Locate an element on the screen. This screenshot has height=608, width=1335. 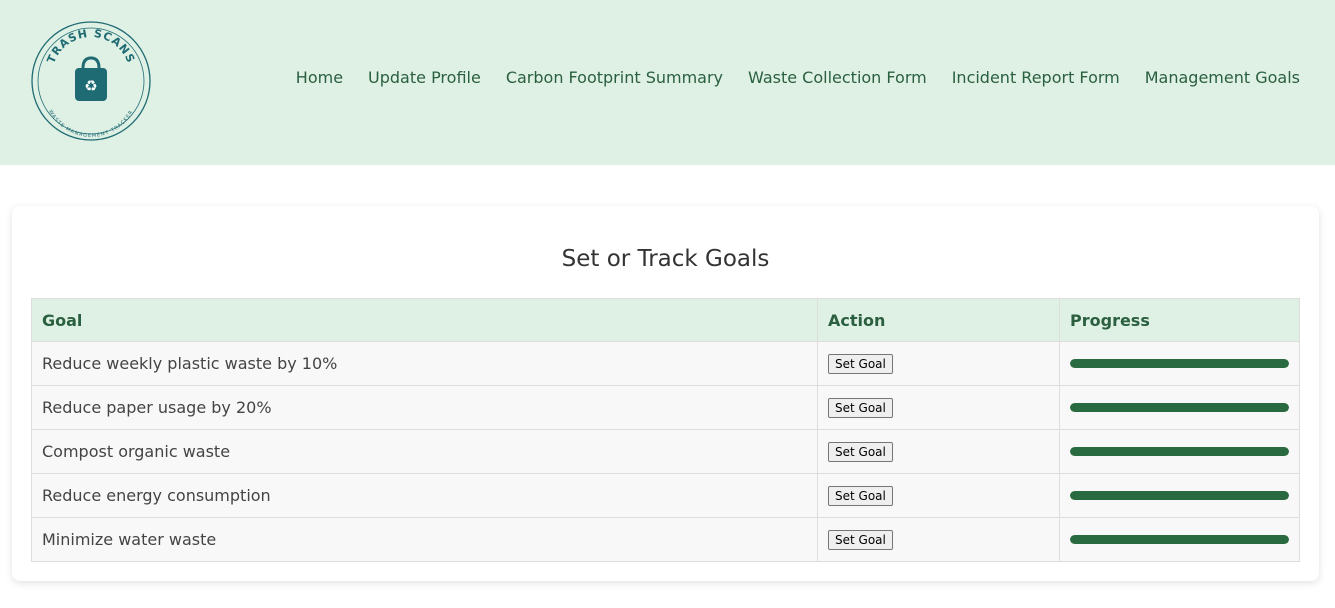
header-goal: Goal is located at coordinates (424, 320).